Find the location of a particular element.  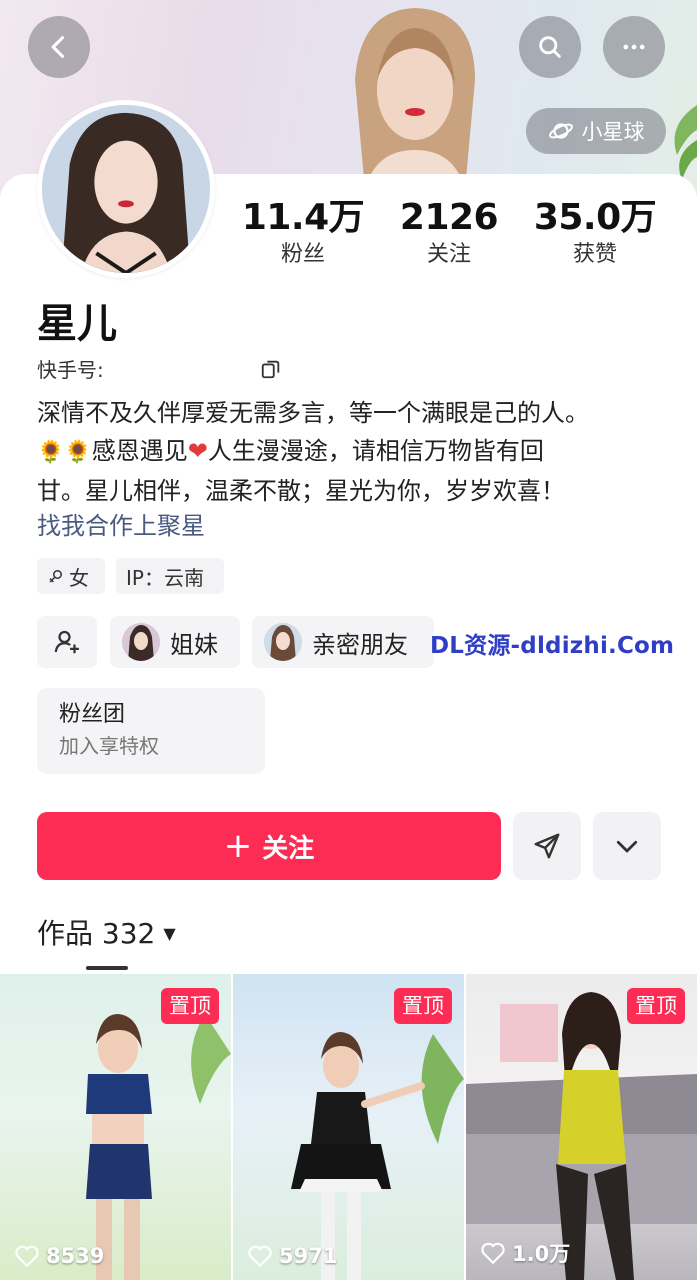

more-button is located at coordinates (634, 47).